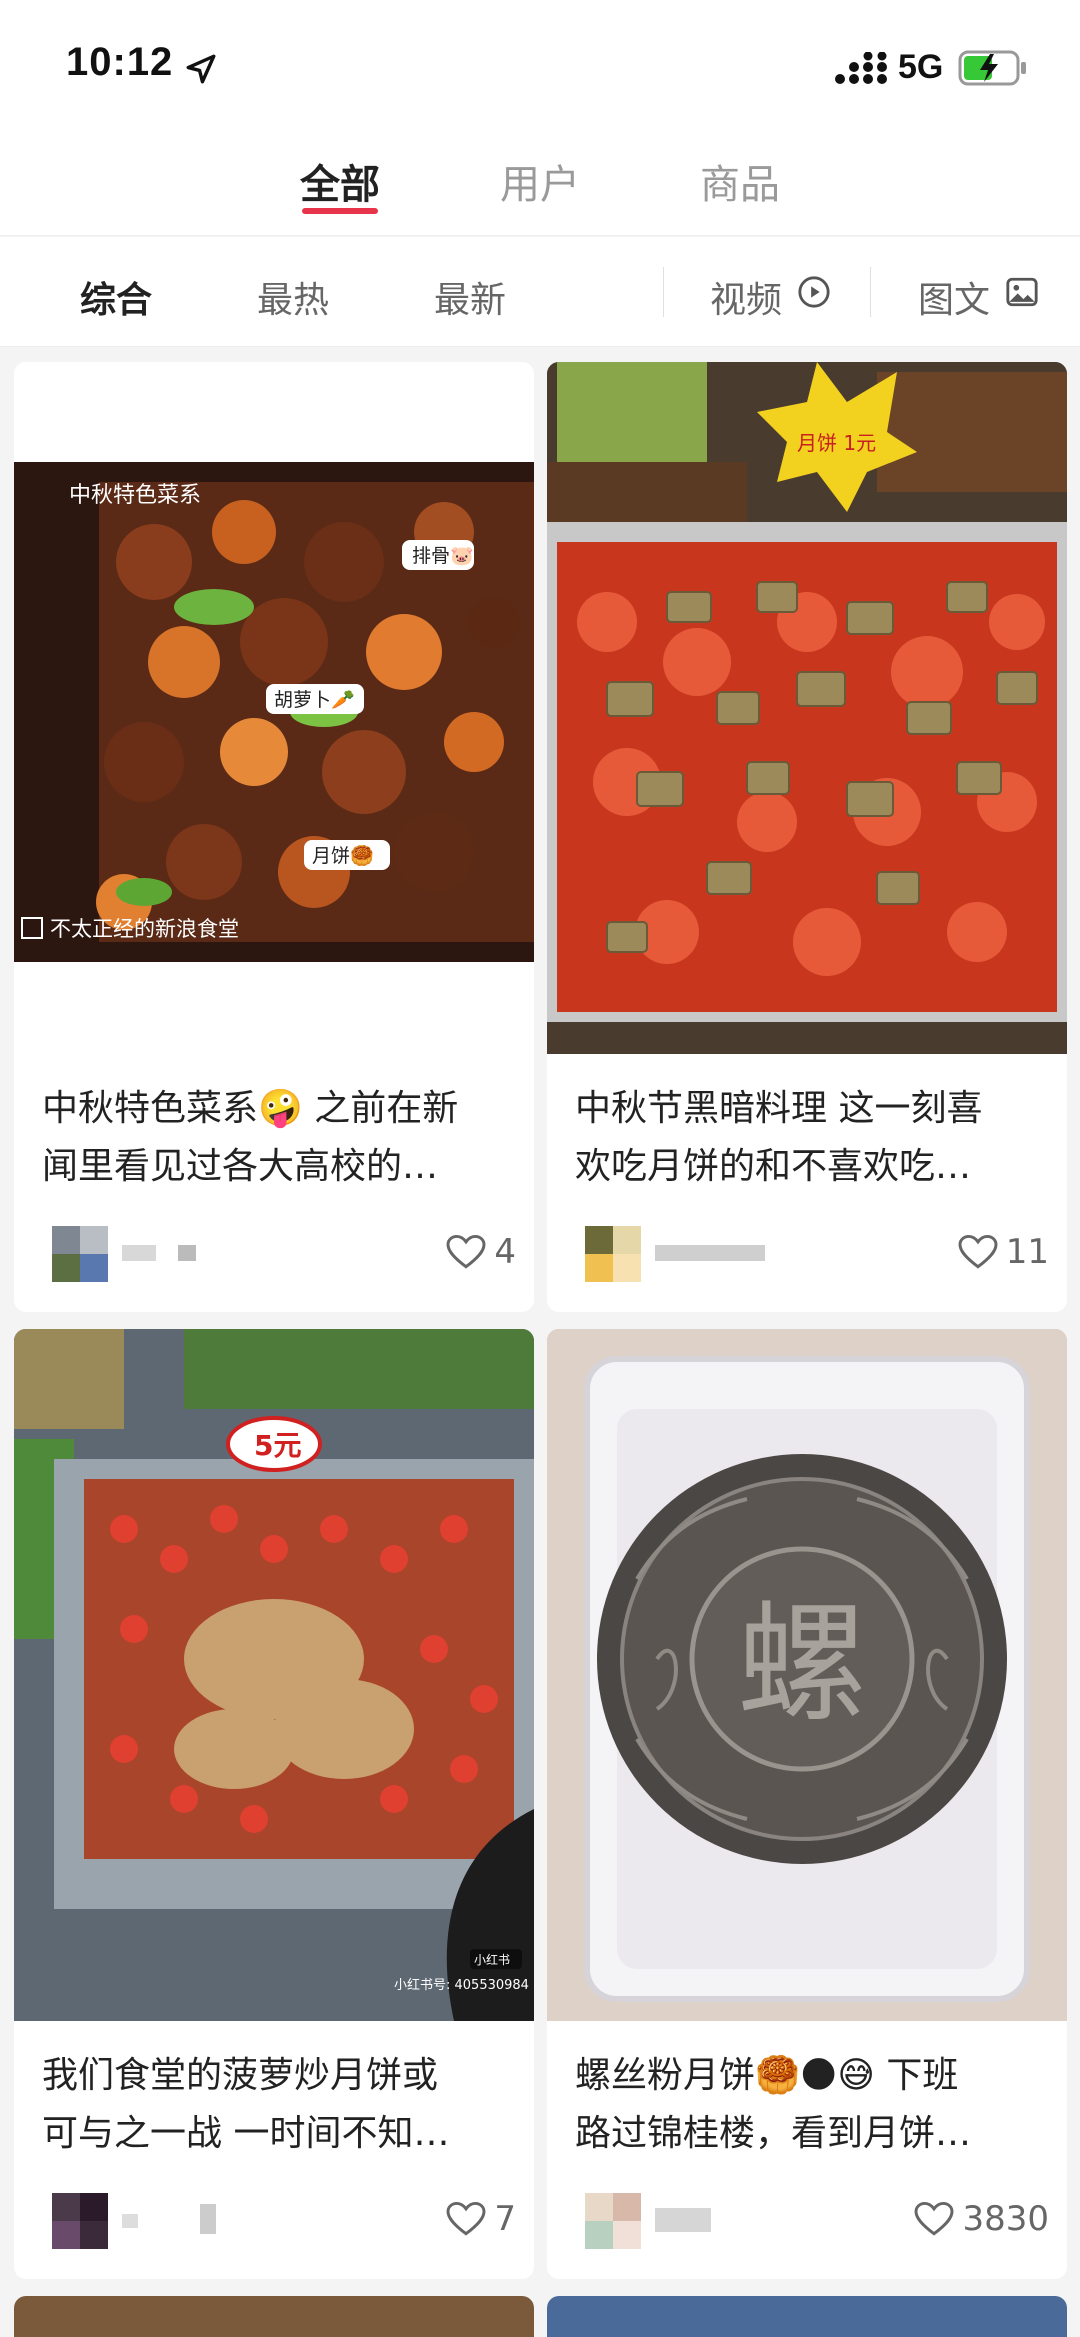 Image resolution: width=1080 pixels, height=2337 pixels. I want to click on overlay-tag: 月饼🥮, so click(343, 855).